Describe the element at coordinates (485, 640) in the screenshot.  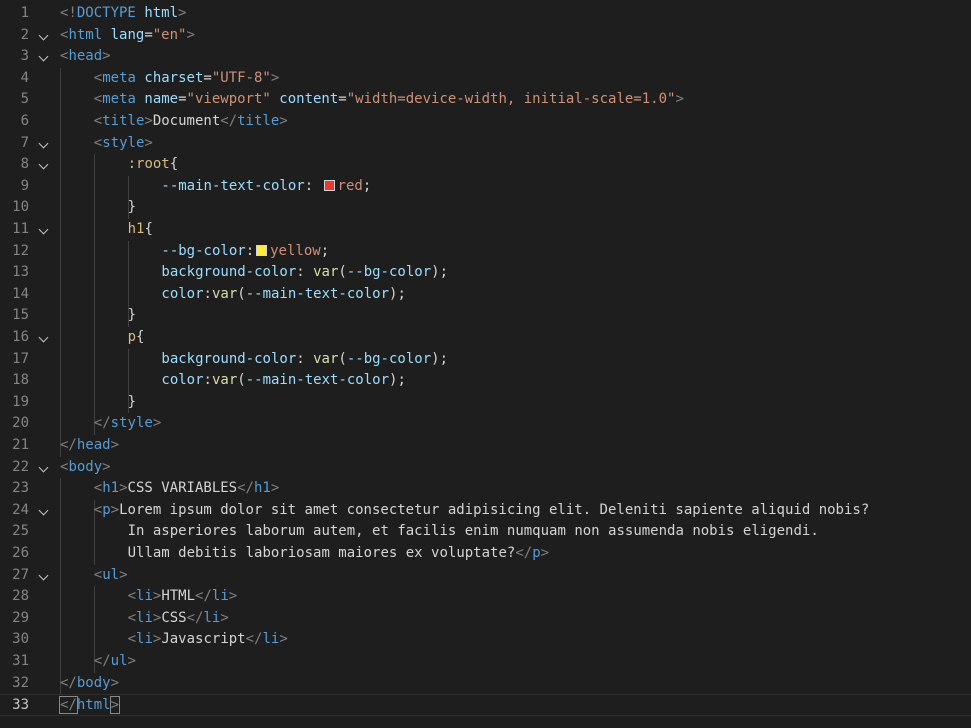
I see `code-line: 30 <li>Javascript</li>` at that location.